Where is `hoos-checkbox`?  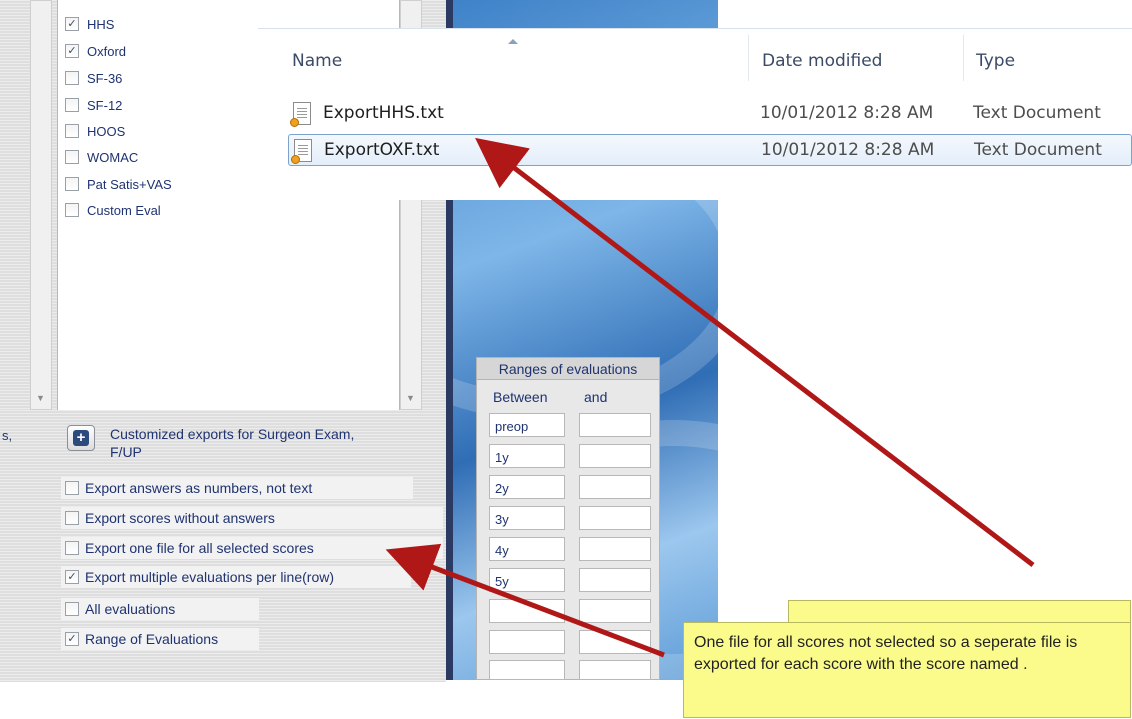 hoos-checkbox is located at coordinates (72, 131).